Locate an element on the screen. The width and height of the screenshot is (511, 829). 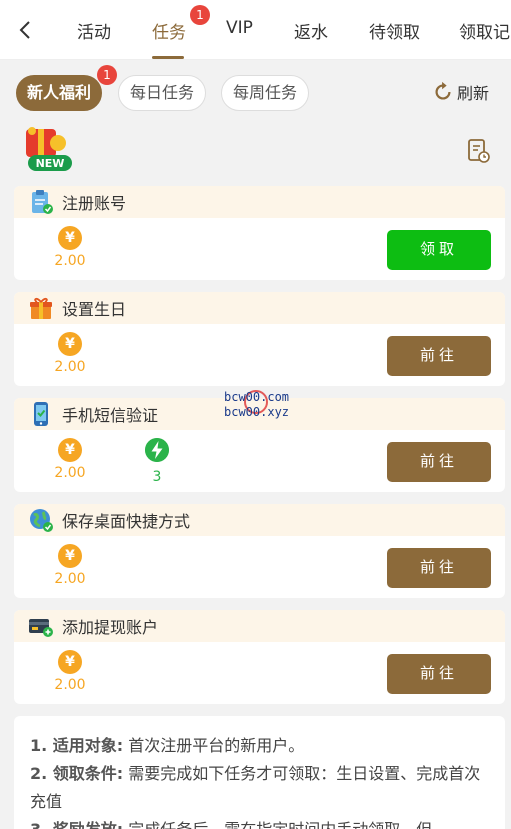
back-arrow-icon is located at coordinates (26, 30).